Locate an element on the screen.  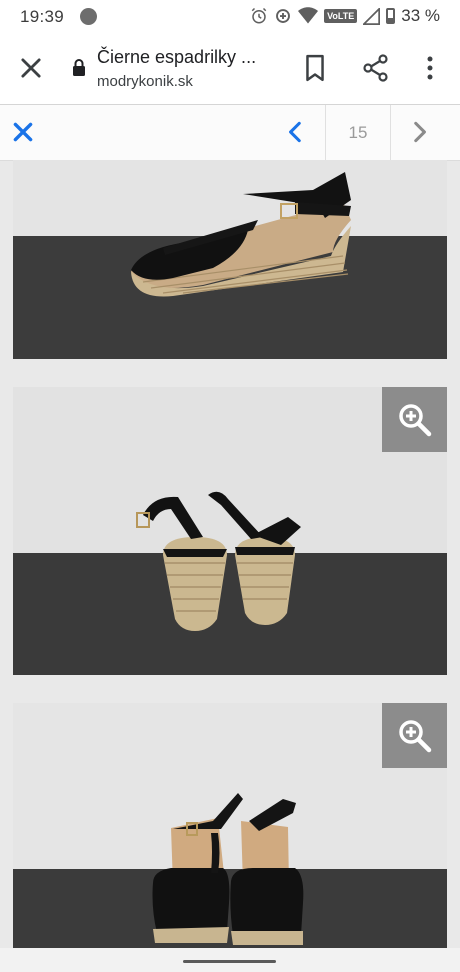
share-icon is located at coordinates (376, 68).